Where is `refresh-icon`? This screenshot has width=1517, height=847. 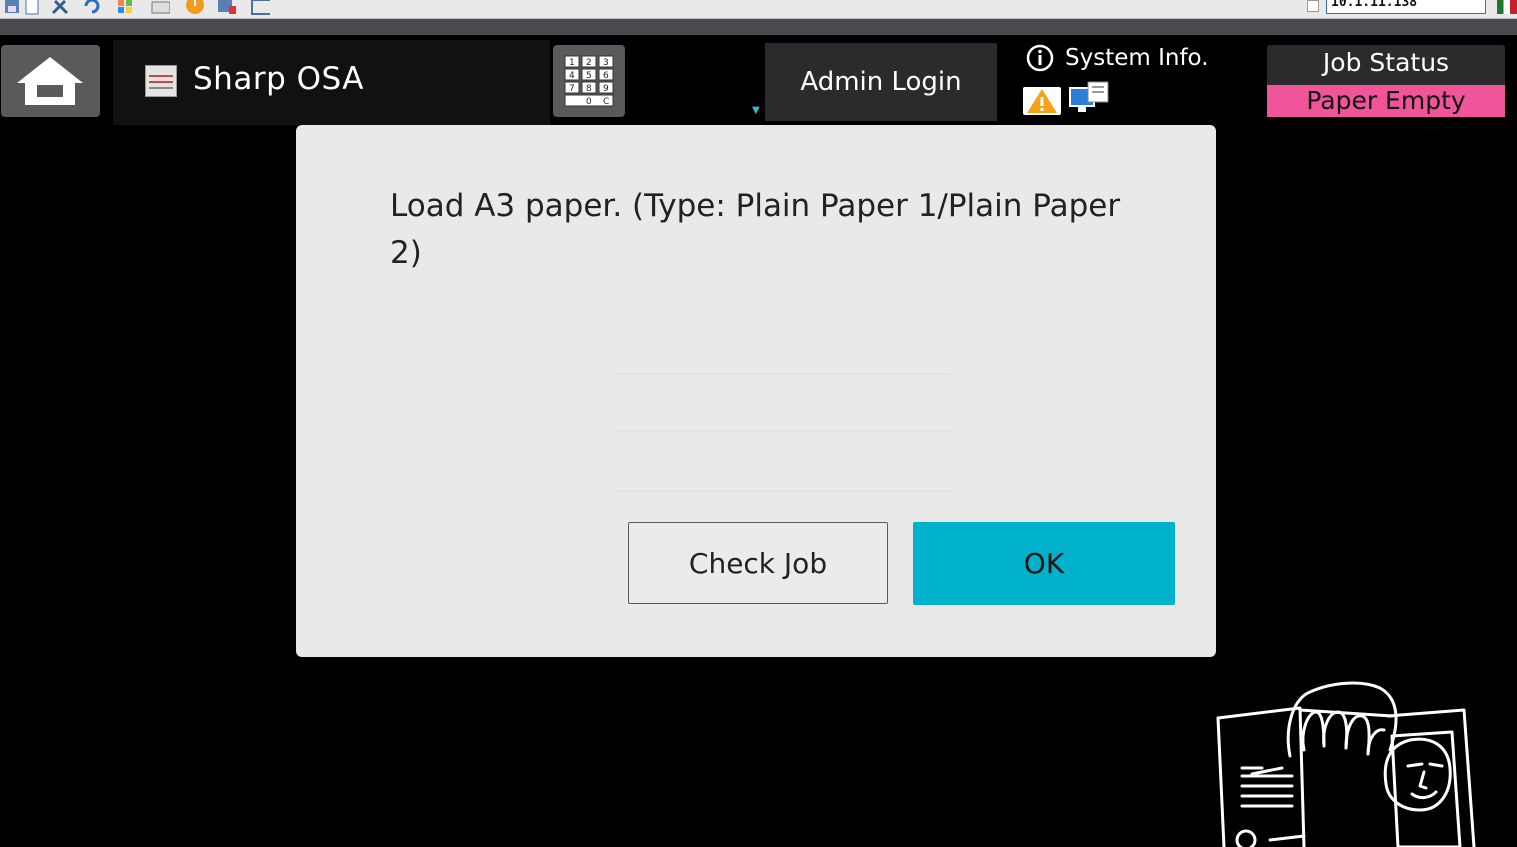
refresh-icon is located at coordinates (92, 8).